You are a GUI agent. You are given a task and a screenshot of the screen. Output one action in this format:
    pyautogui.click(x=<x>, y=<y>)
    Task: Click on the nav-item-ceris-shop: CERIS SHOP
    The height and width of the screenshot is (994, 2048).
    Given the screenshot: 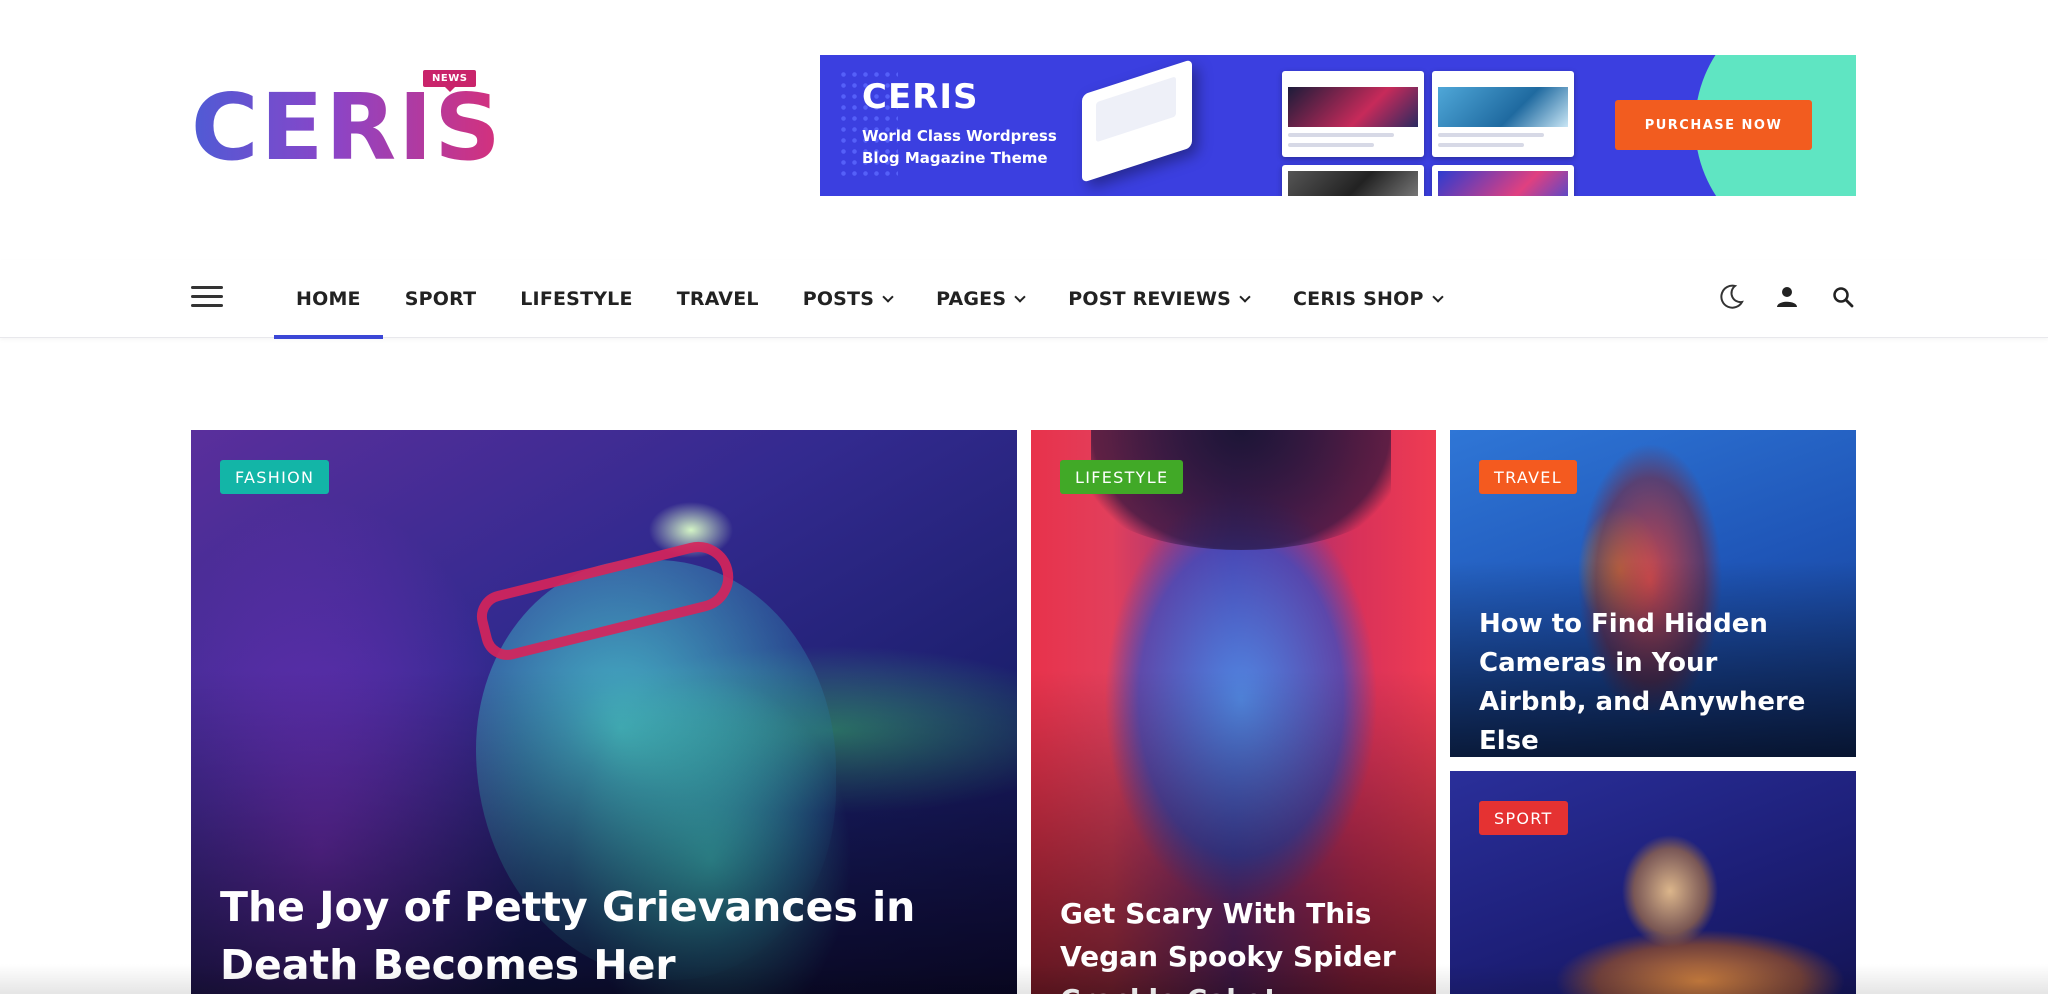 What is the action you would take?
    pyautogui.click(x=1367, y=299)
    